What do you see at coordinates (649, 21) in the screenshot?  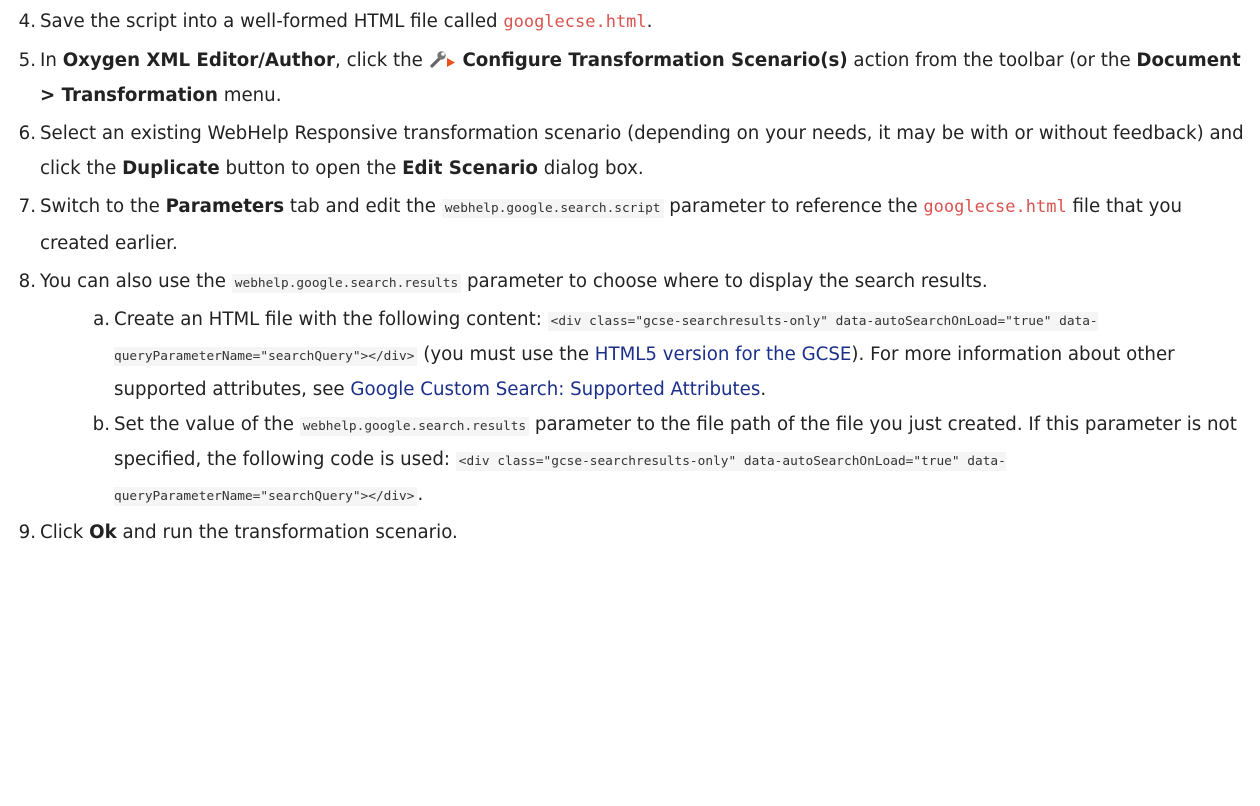 I see `step-text-end: .` at bounding box center [649, 21].